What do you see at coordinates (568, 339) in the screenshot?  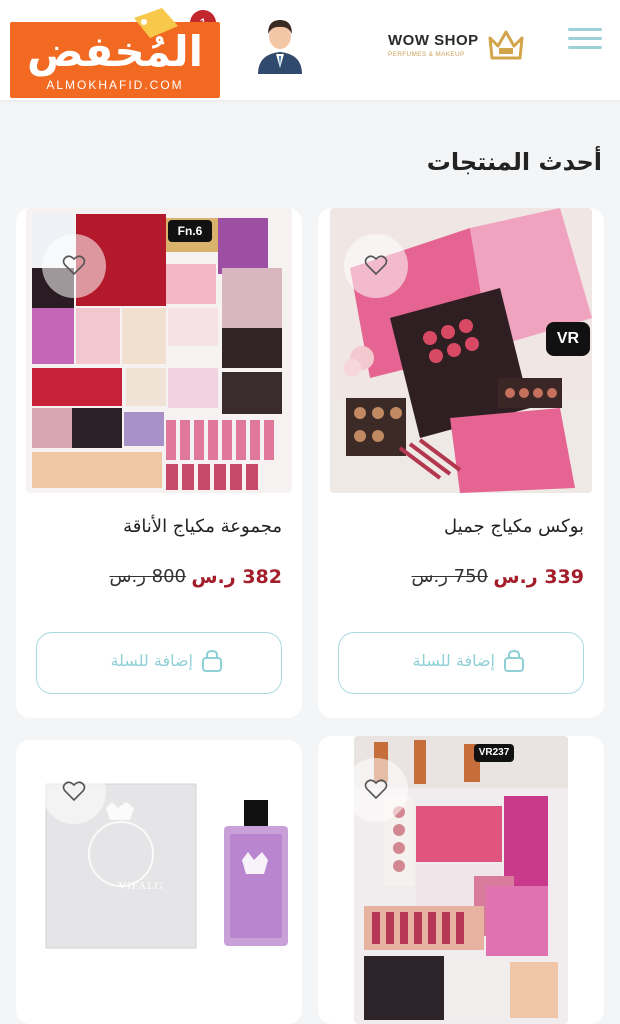 I see `product-badge: VR` at bounding box center [568, 339].